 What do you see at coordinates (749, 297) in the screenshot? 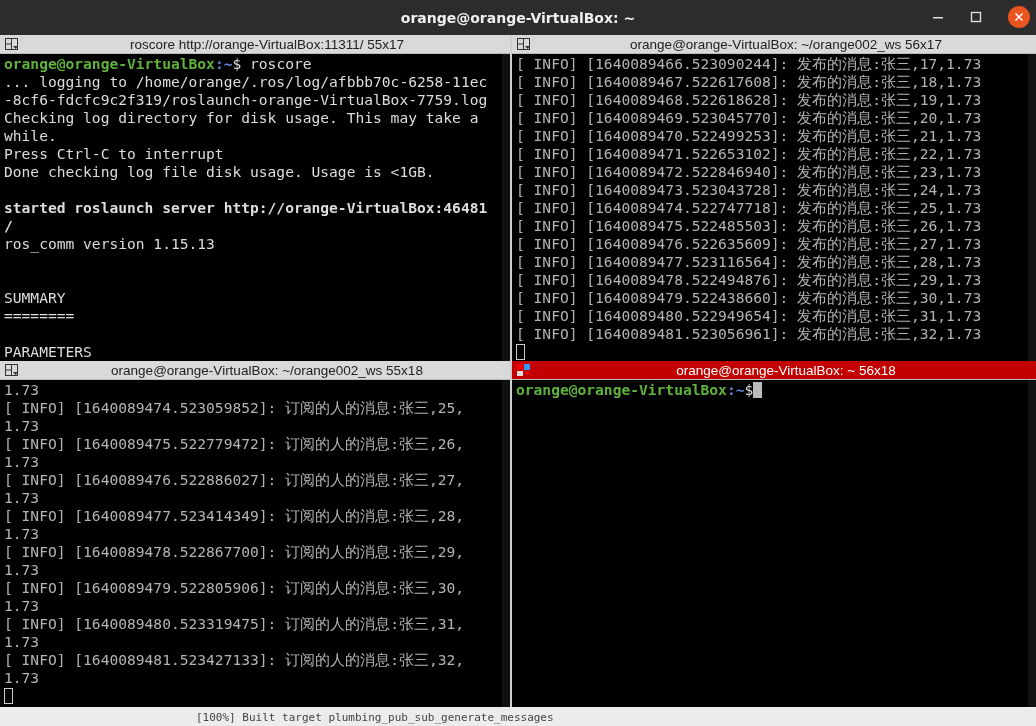
I see `log-line: [ INFO] [1640089479.522438660]: 发布的消息:张三,30,1.73` at bounding box center [749, 297].